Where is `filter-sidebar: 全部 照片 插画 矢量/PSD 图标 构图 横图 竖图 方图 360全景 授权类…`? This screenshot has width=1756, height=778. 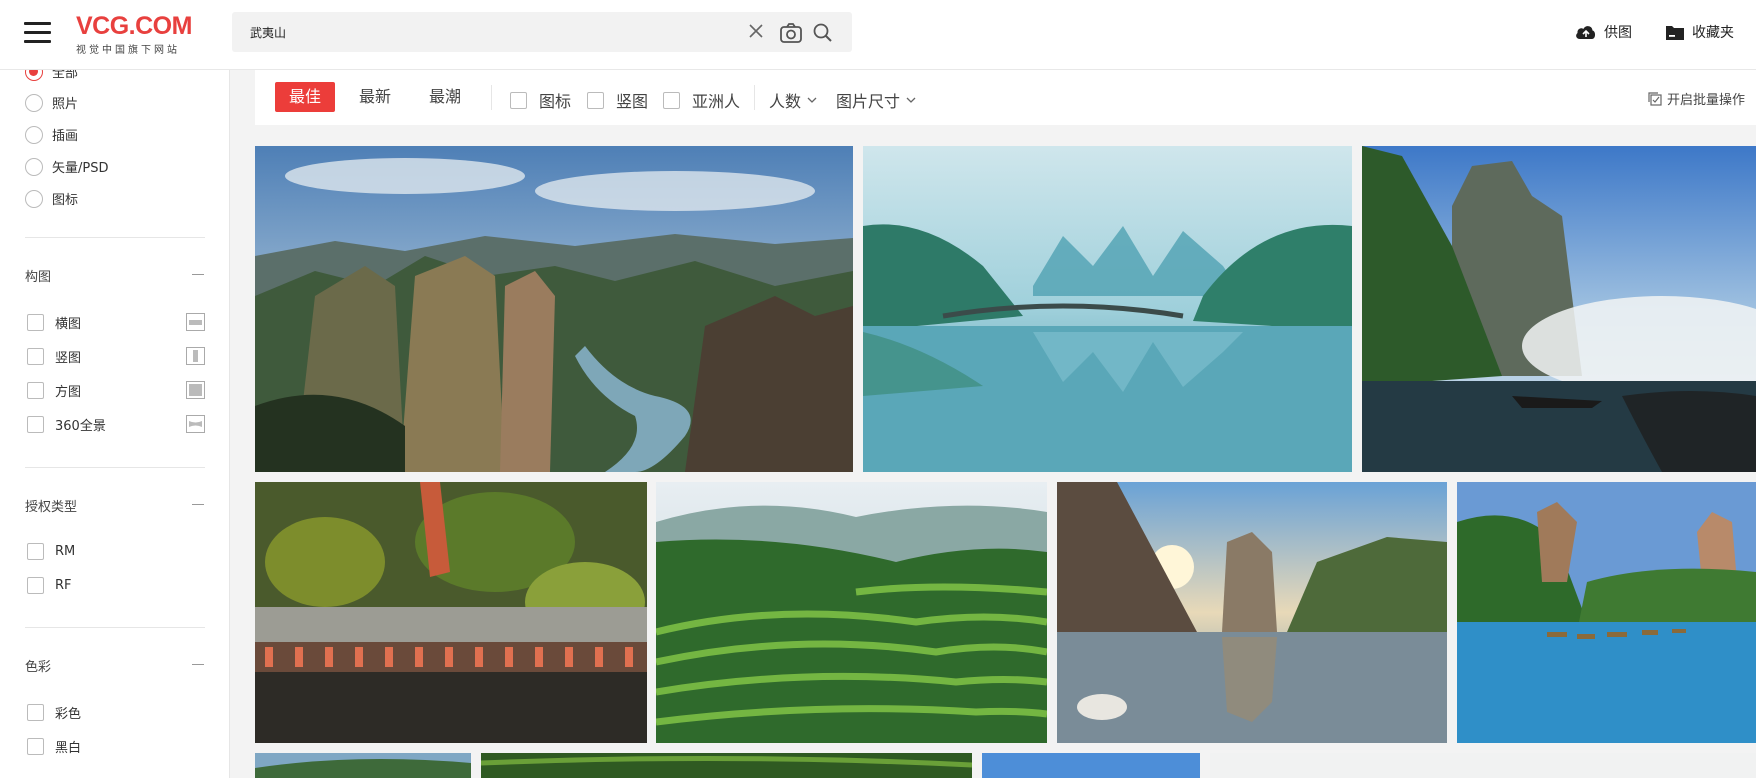
filter-sidebar: 全部 照片 插画 矢量/PSD 图标 构图 横图 竖图 方图 360全景 授权类… is located at coordinates (115, 424).